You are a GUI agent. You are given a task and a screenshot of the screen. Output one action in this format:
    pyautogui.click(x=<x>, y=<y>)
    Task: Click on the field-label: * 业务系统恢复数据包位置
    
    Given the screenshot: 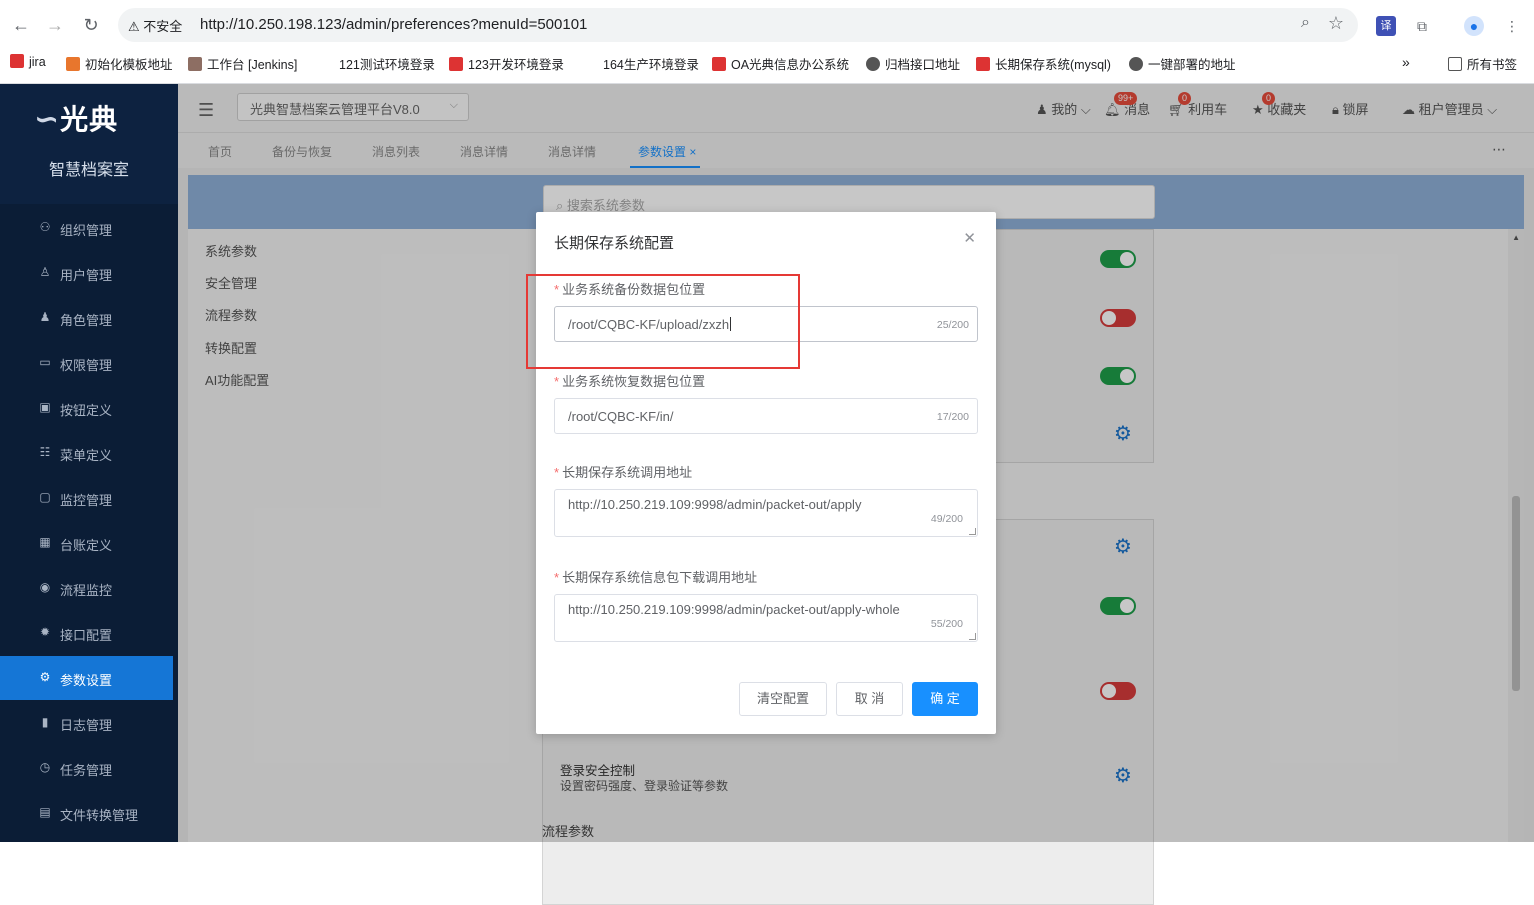 What is the action you would take?
    pyautogui.click(x=630, y=381)
    